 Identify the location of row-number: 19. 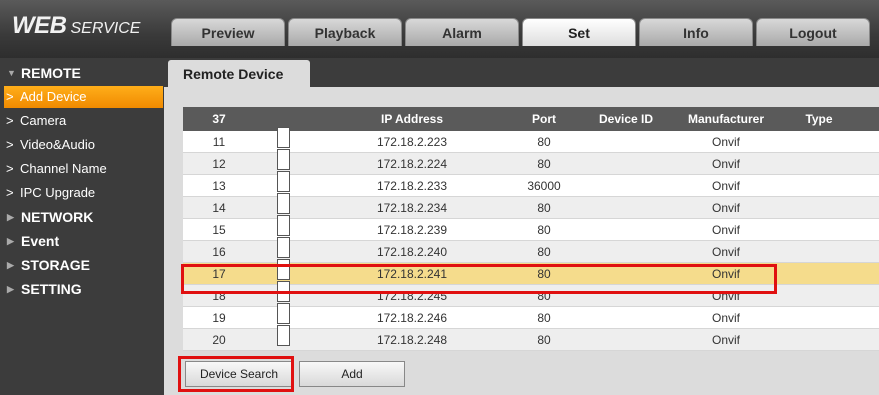
(219, 317).